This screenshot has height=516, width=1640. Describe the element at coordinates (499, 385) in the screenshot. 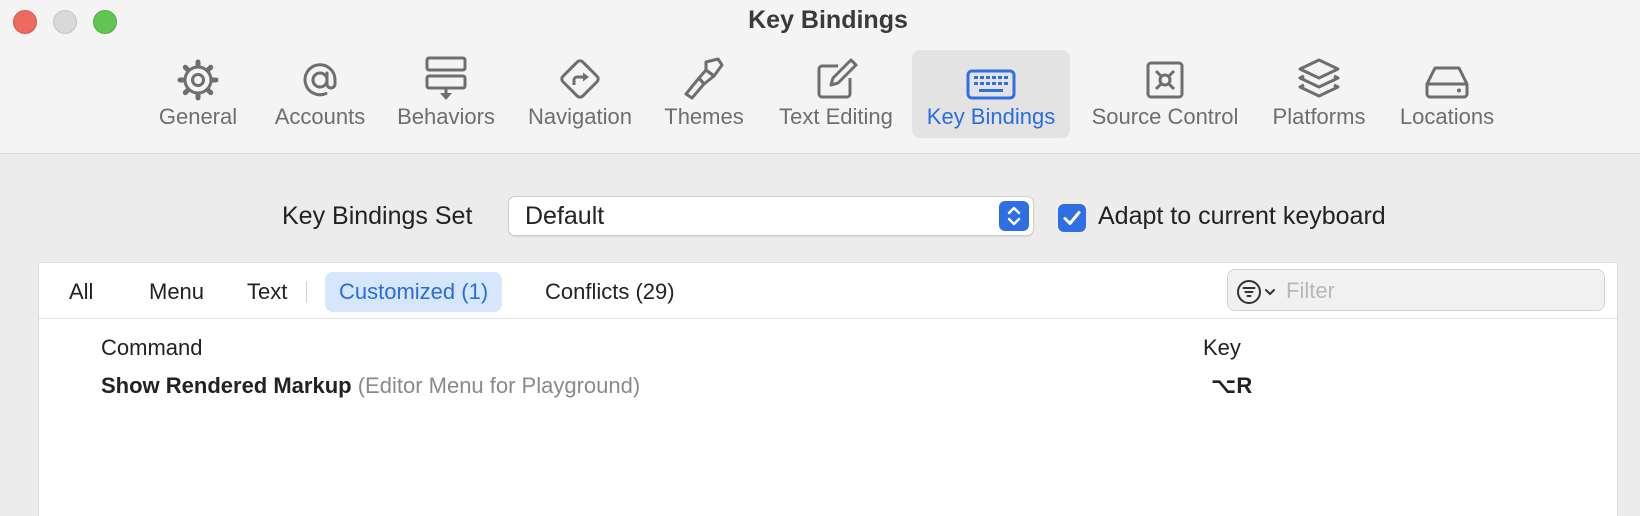

I see `command-context: (Editor Menu for Playground)` at that location.